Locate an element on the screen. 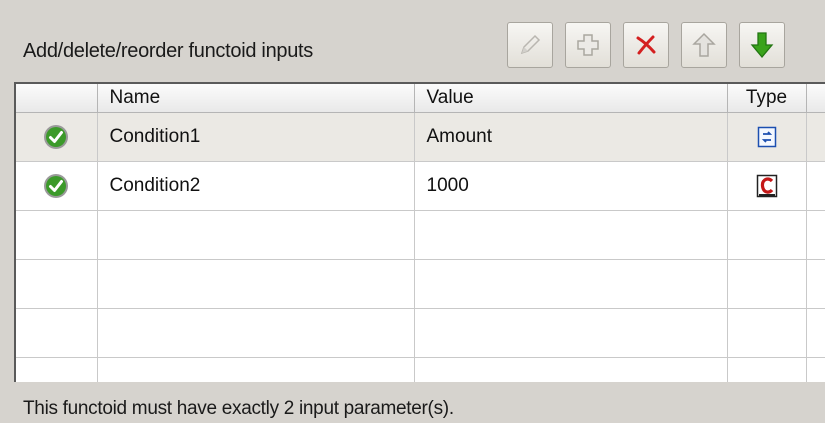 Image resolution: width=825 pixels, height=423 pixels. constant-parameter-icon is located at coordinates (766, 186).